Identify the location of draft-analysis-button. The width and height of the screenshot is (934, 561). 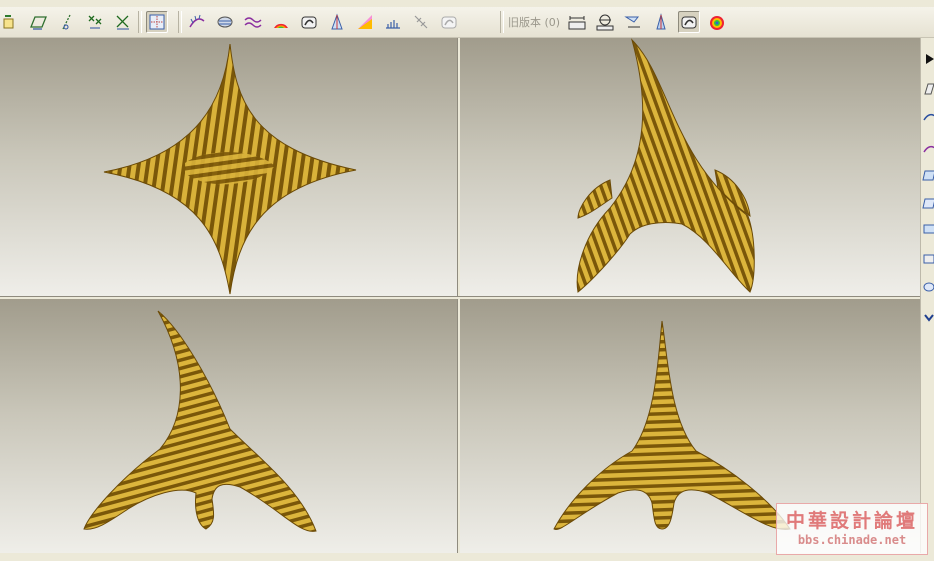
(337, 22).